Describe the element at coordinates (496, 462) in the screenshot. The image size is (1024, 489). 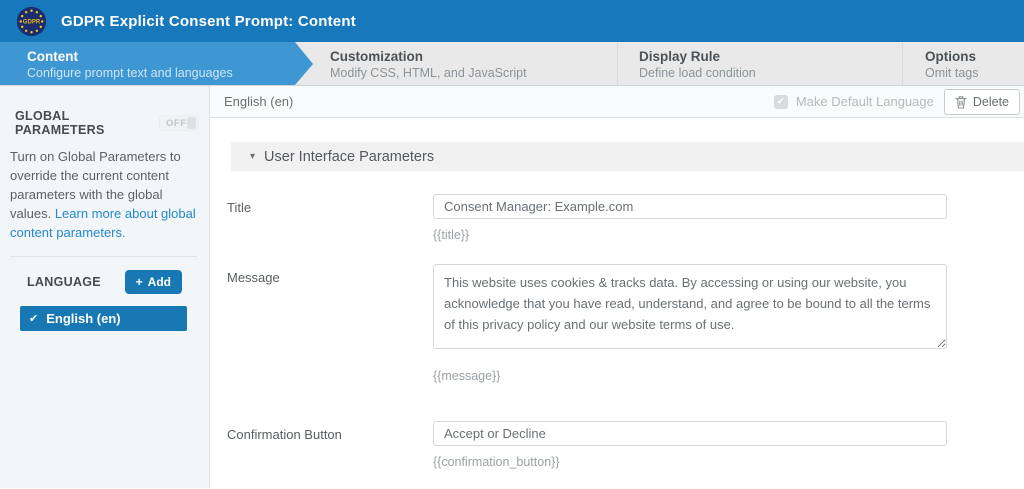
I see `confirmation-token: {{confirmation_button}}` at that location.